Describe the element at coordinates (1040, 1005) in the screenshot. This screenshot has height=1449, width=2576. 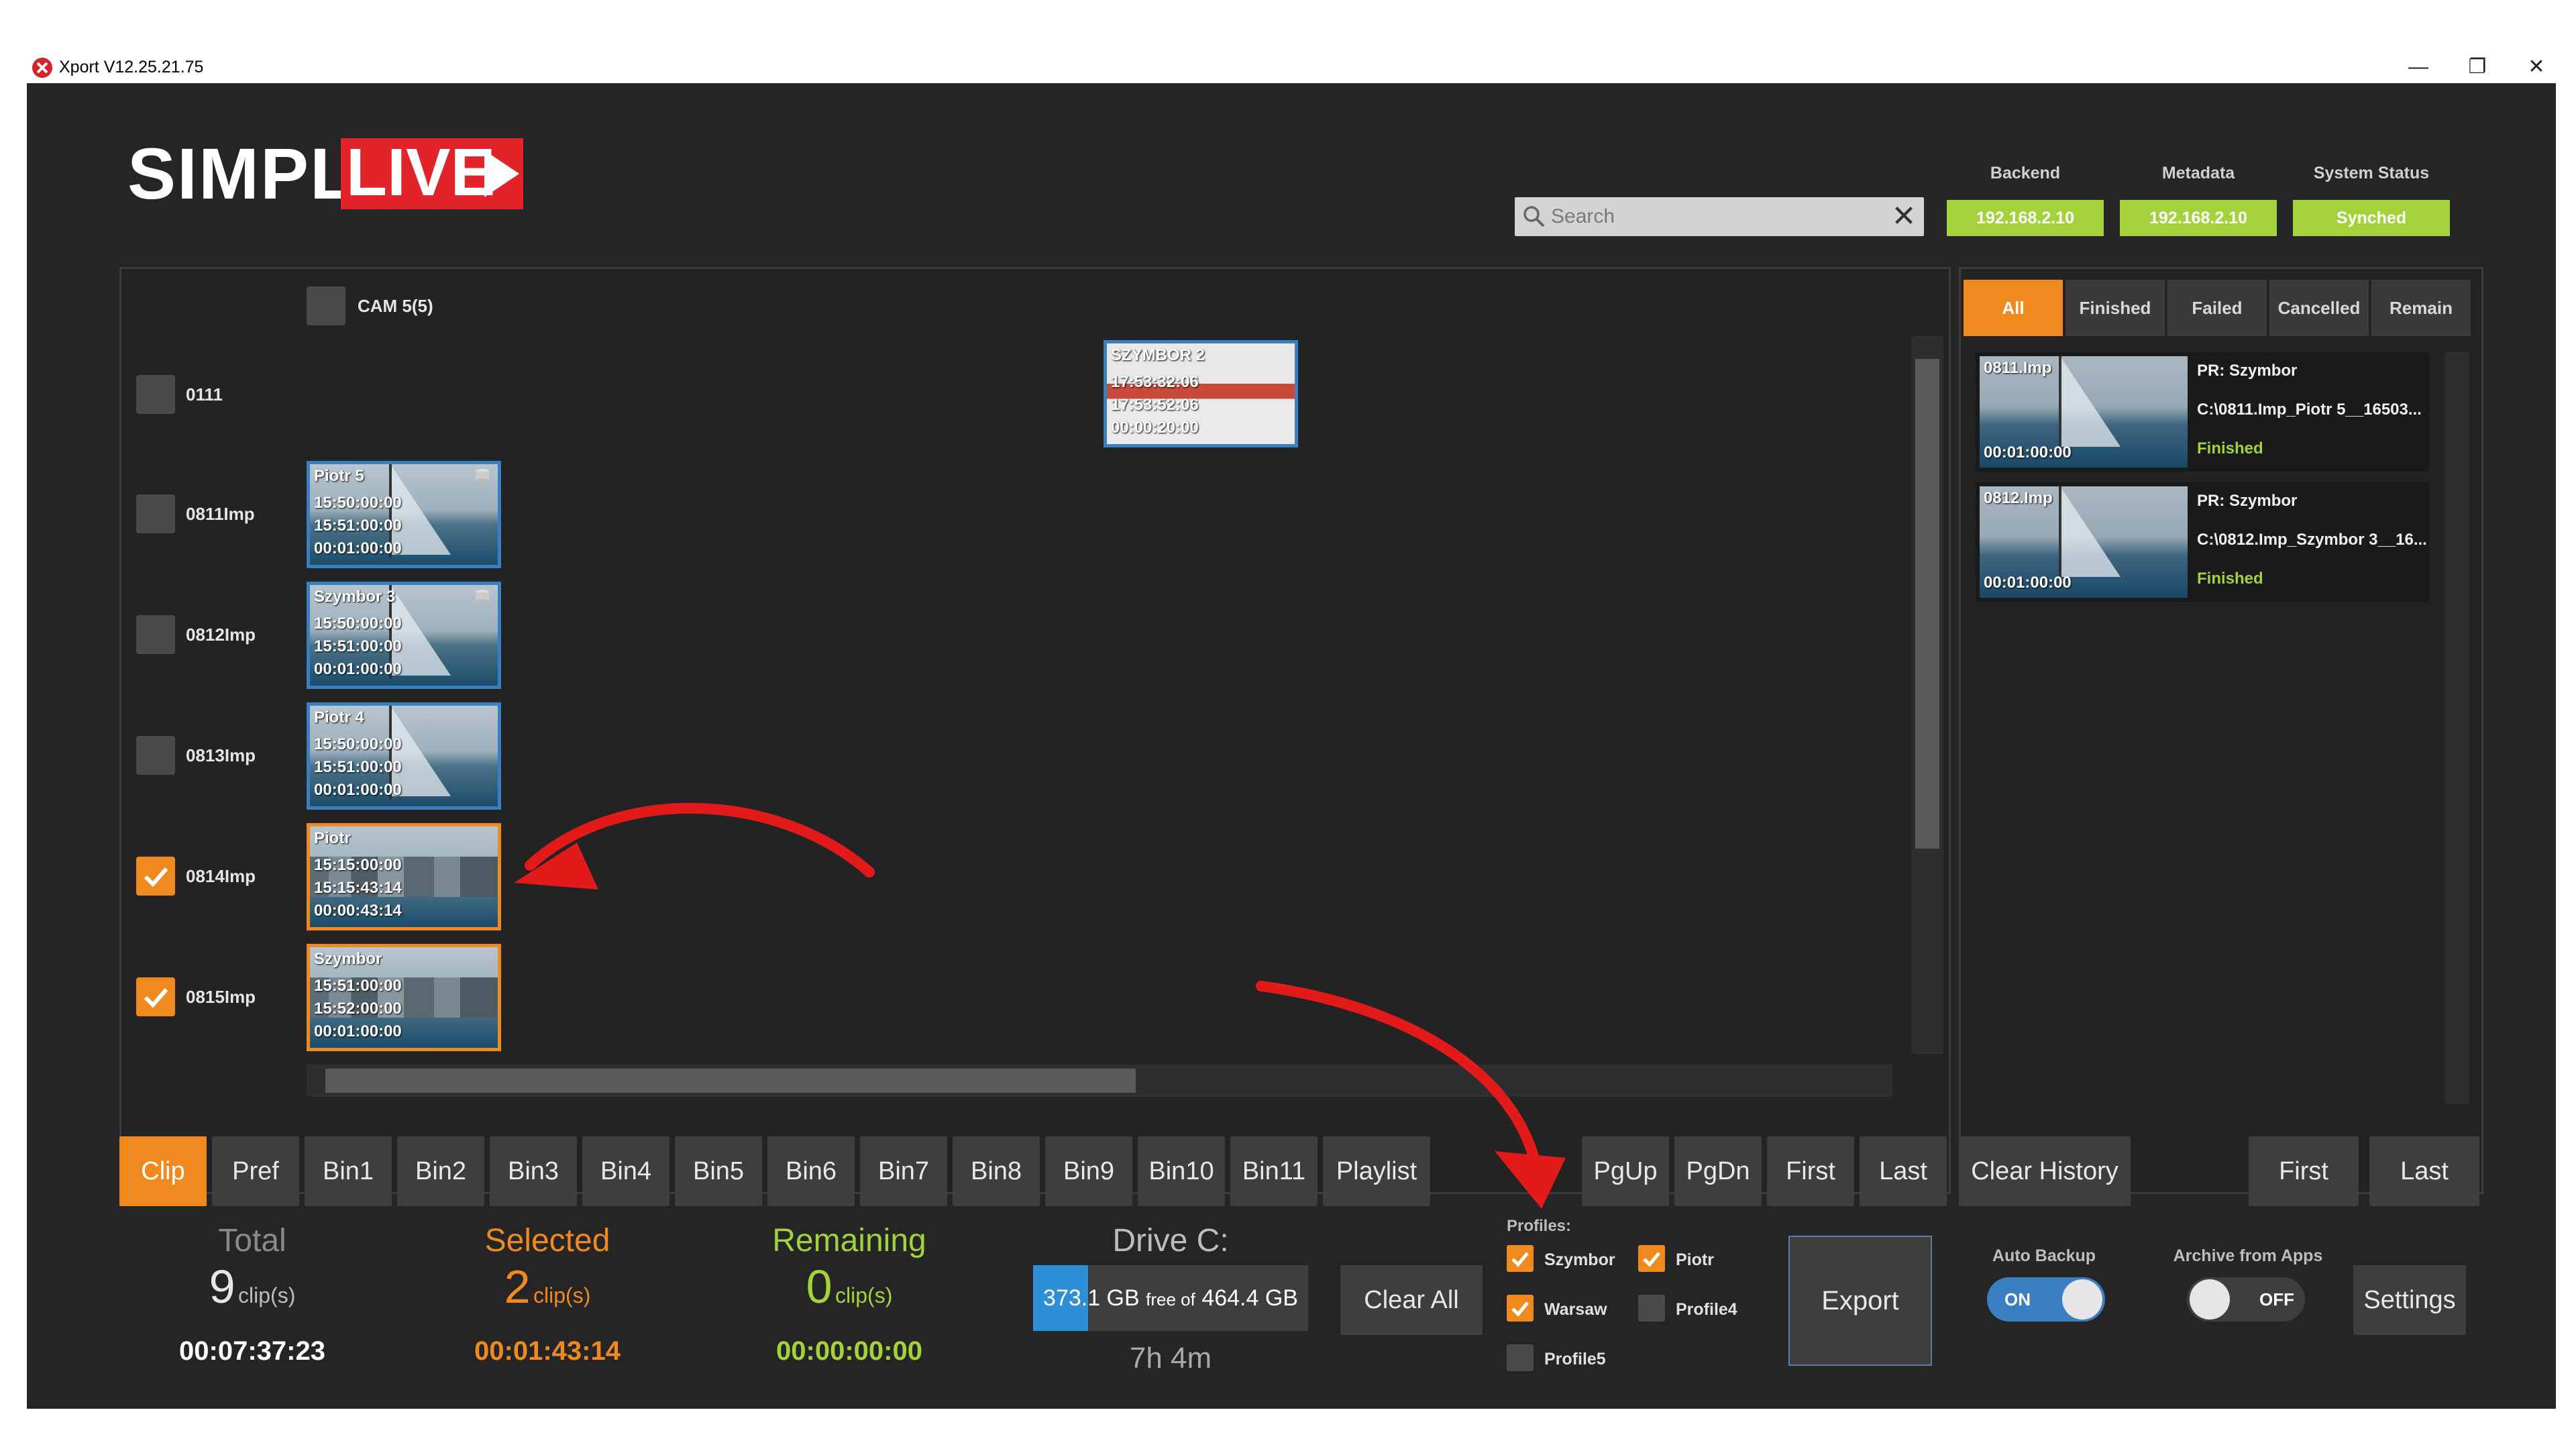
I see `annotation-arrows` at that location.